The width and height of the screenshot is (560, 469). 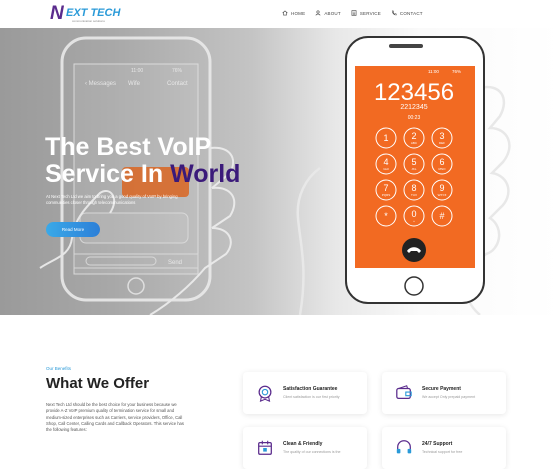 I want to click on nav-about: ABOUT, so click(x=328, y=13).